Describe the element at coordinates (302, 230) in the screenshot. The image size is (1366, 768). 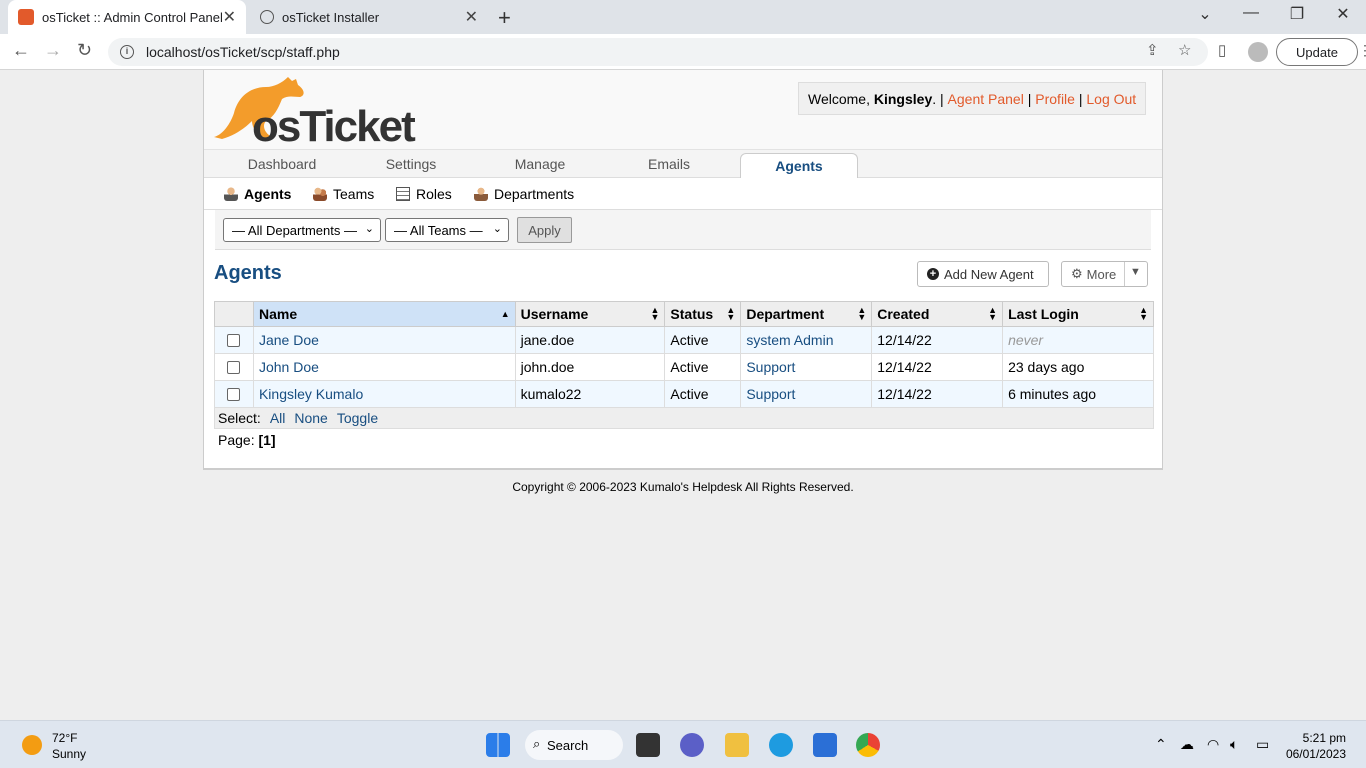
I see `department-select: — All Departments — ⌄` at that location.